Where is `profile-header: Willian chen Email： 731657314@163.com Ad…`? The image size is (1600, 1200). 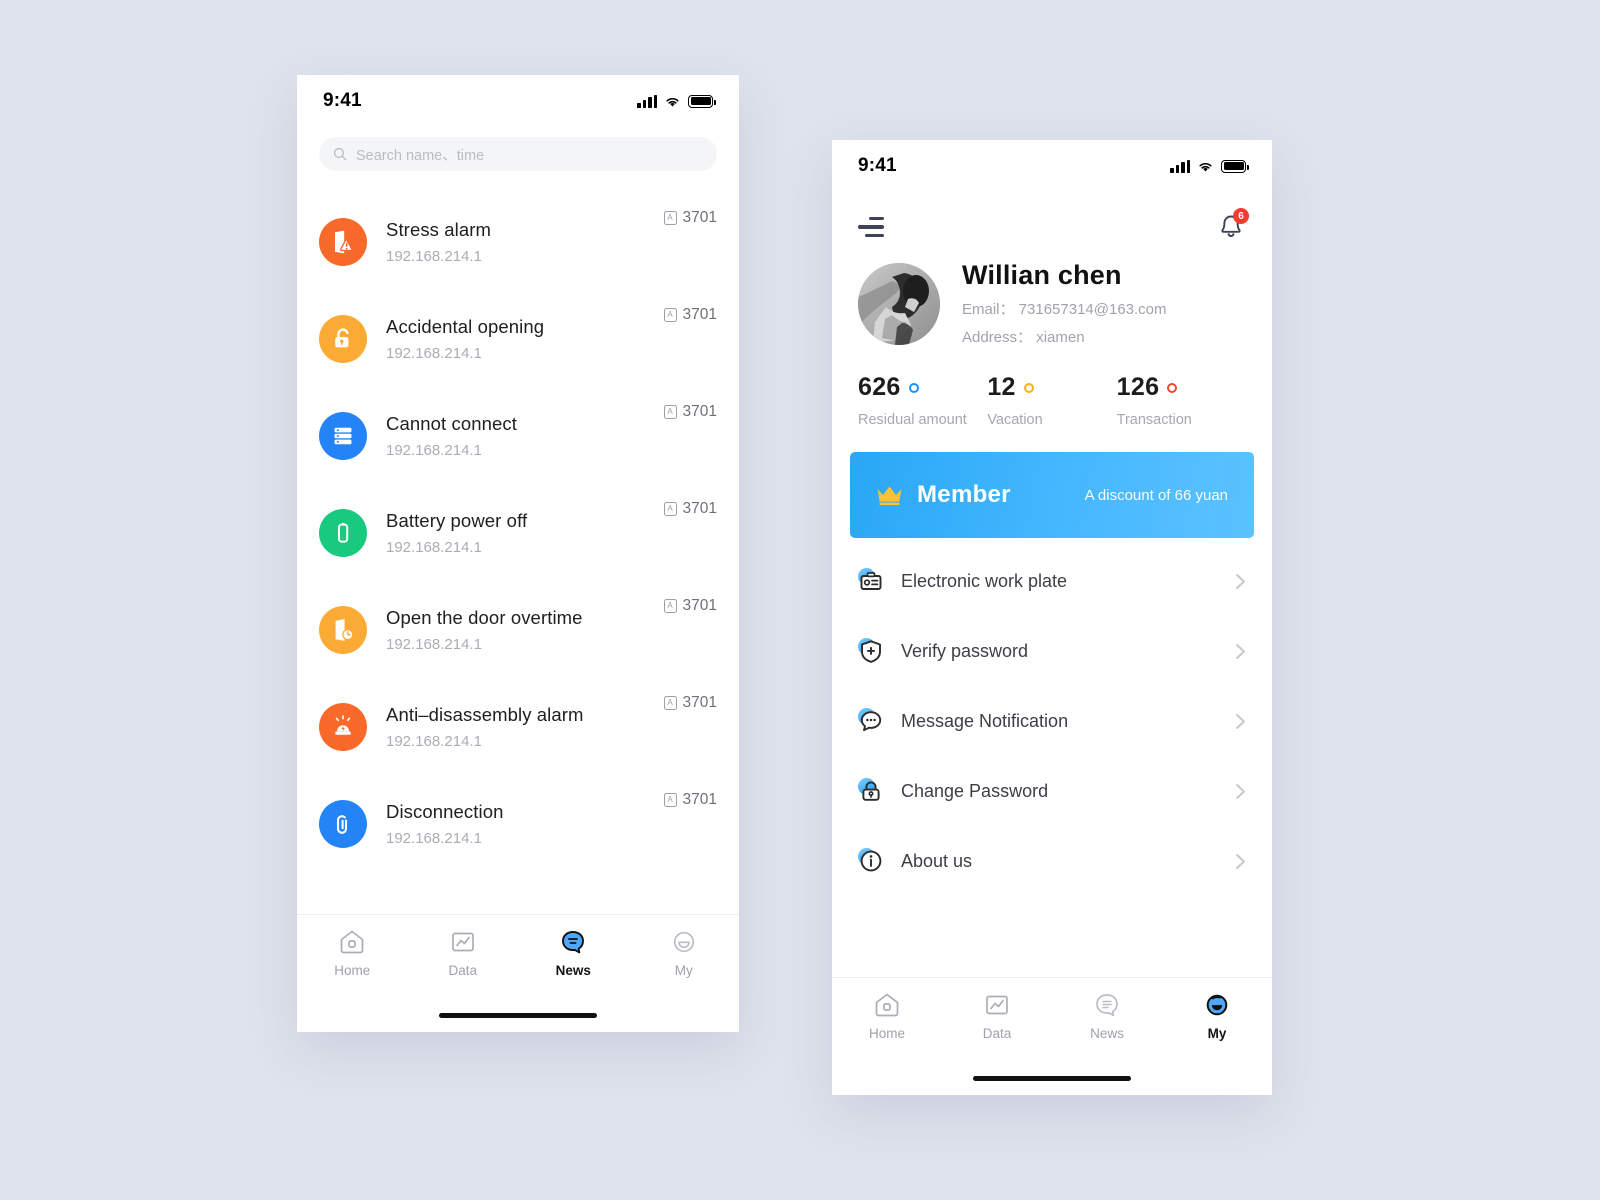
profile-header: Willian chen Email： 731657314@163.com Ad… is located at coordinates (1052, 297).